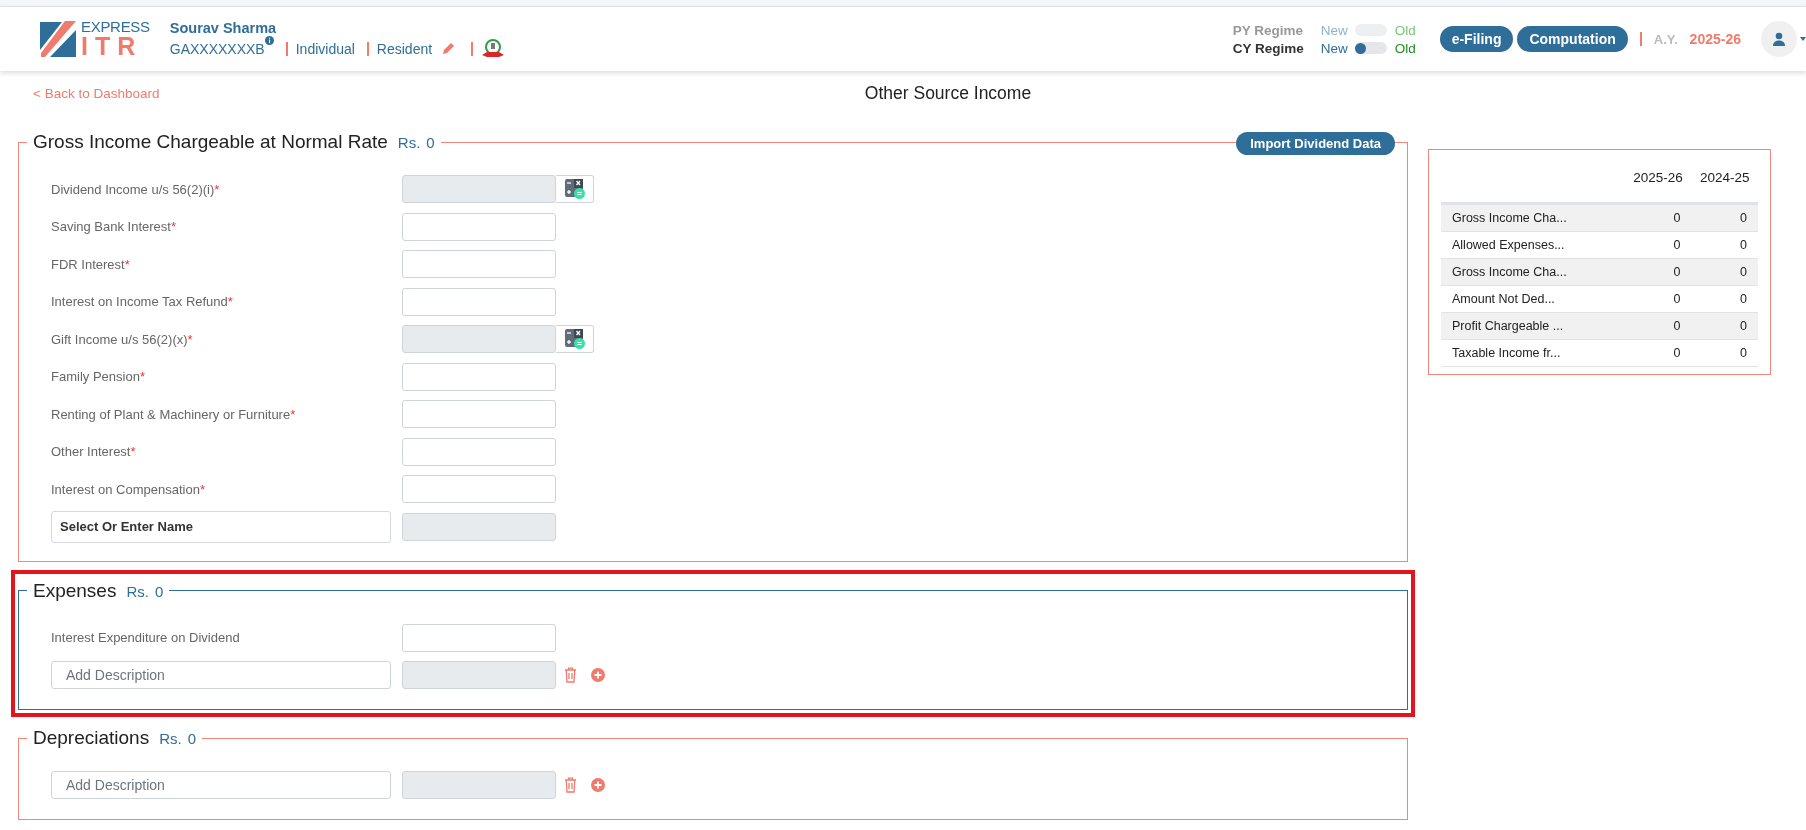  What do you see at coordinates (136, 189) in the screenshot?
I see `field-label: Dividend Income u/s 56(2)(i)*` at bounding box center [136, 189].